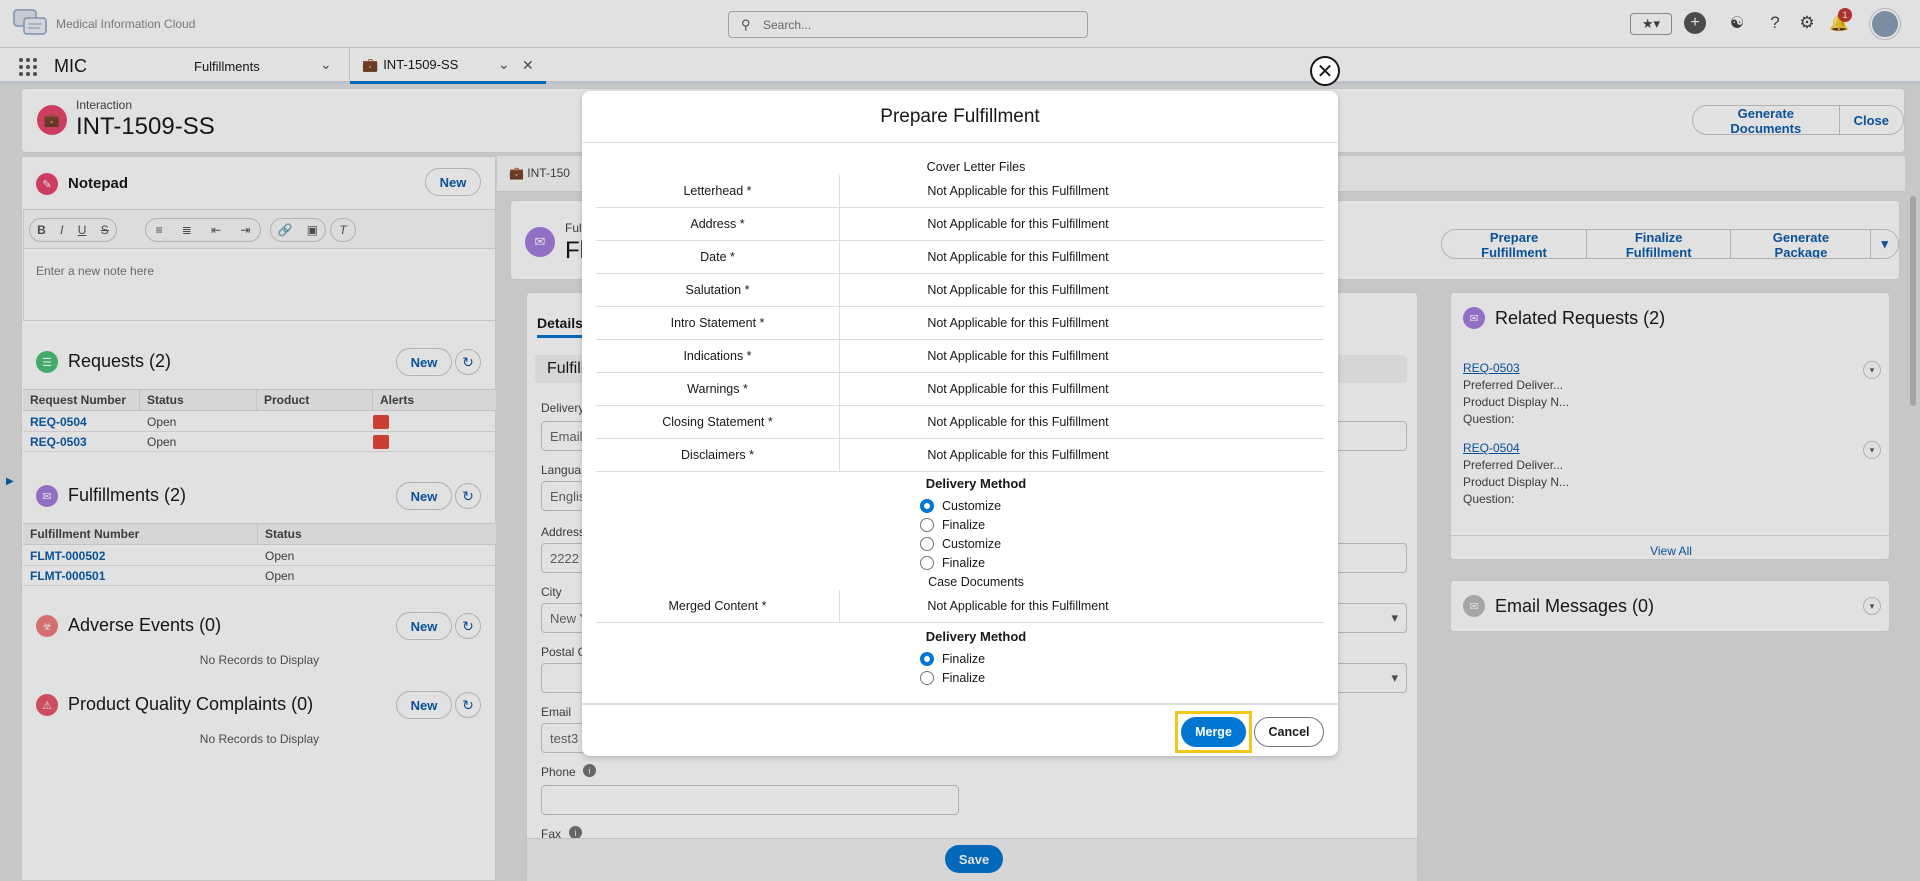 The image size is (1920, 881). What do you see at coordinates (718, 356) in the screenshot?
I see `row-label: Indications *` at bounding box center [718, 356].